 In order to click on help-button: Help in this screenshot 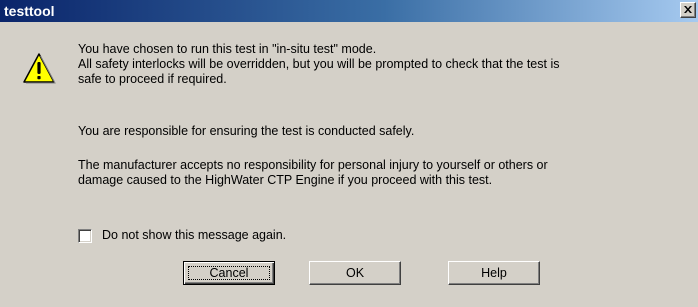, I will do `click(494, 273)`.